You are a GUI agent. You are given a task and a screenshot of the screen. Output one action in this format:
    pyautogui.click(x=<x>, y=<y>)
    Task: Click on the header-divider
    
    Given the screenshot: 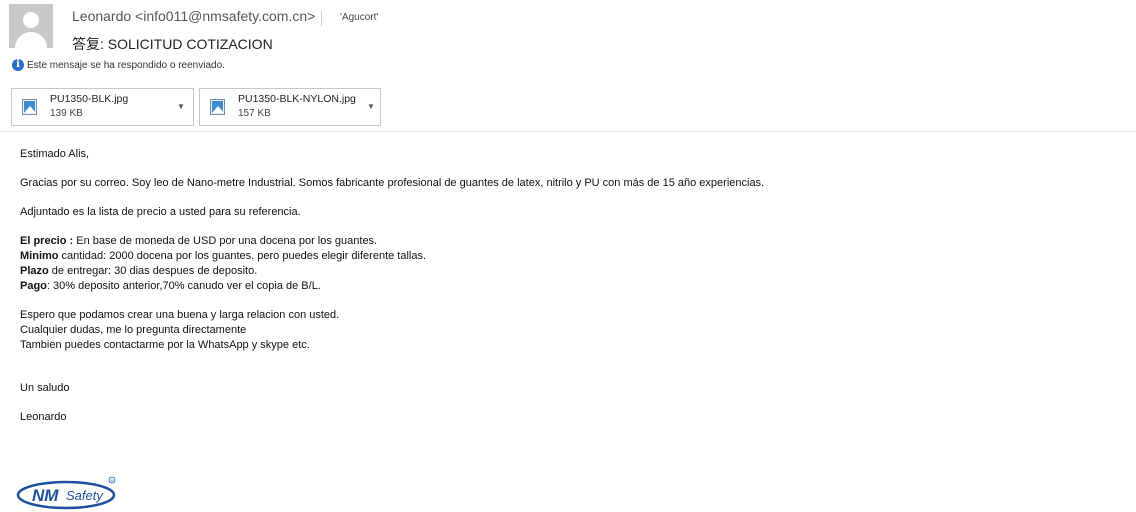 What is the action you would take?
    pyautogui.click(x=321, y=18)
    